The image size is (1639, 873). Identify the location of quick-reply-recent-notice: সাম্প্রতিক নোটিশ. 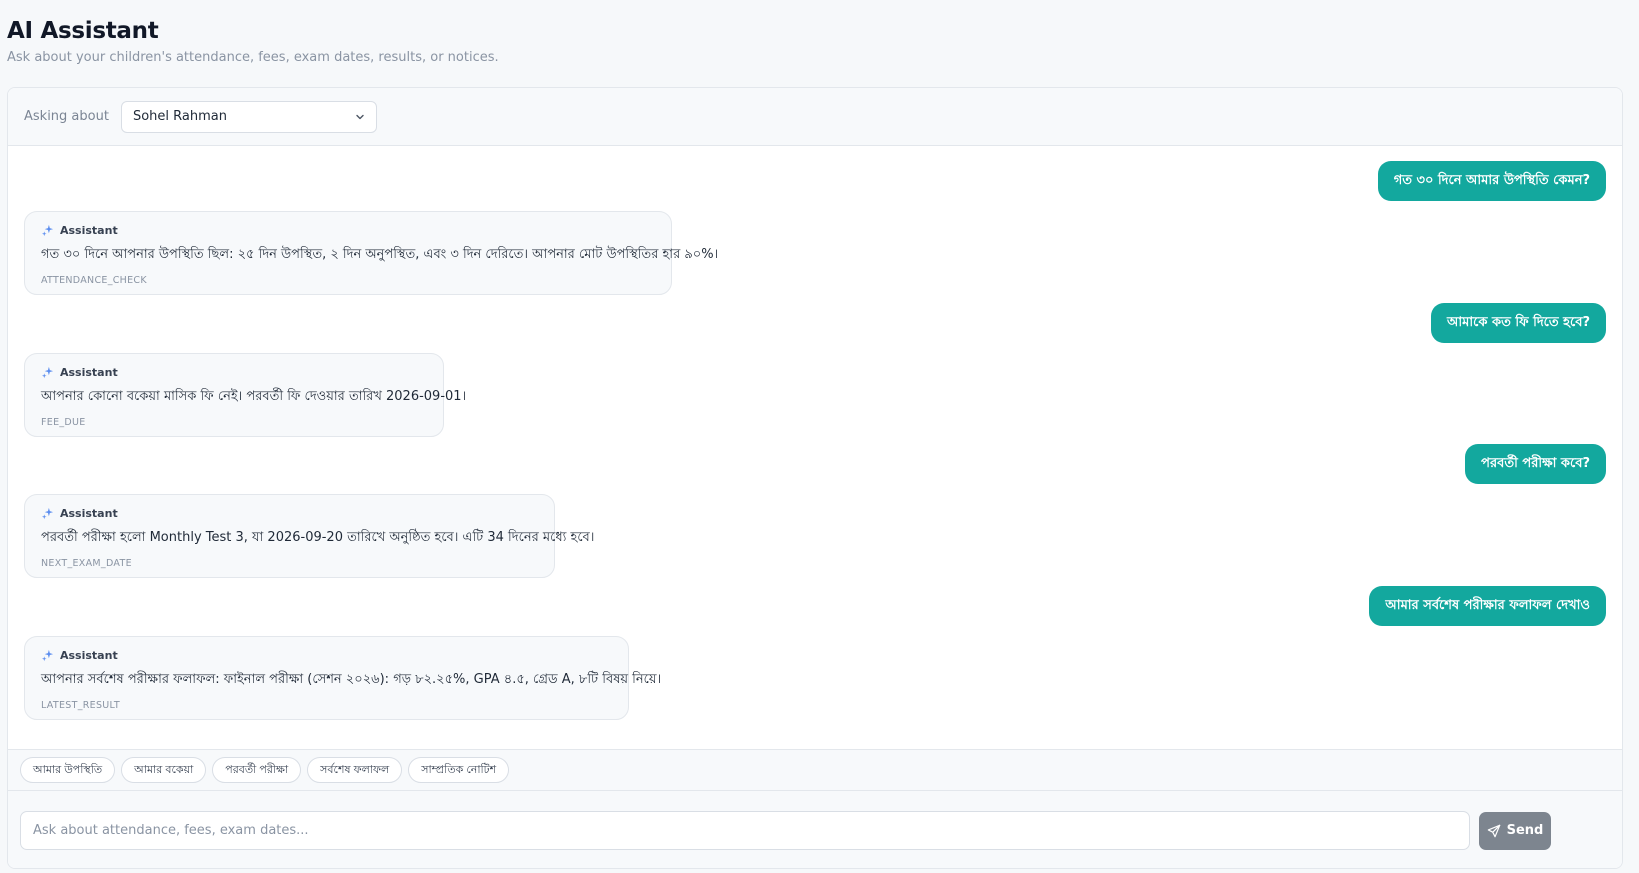
(459, 770).